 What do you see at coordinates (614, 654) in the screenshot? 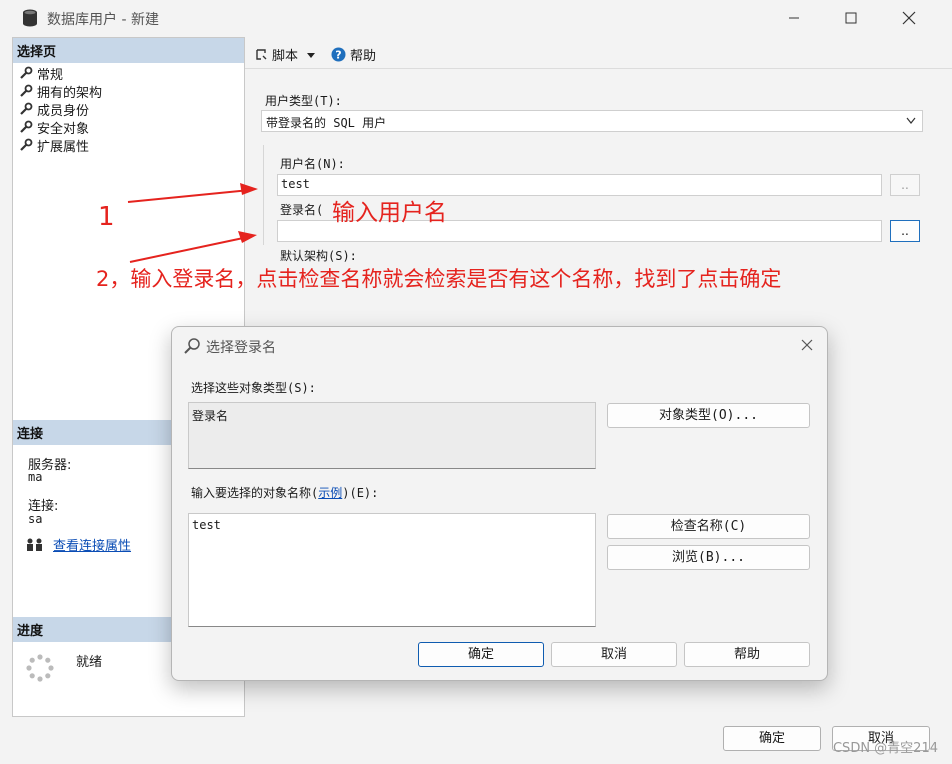
I see `dialog-cancel-button: 取消` at bounding box center [614, 654].